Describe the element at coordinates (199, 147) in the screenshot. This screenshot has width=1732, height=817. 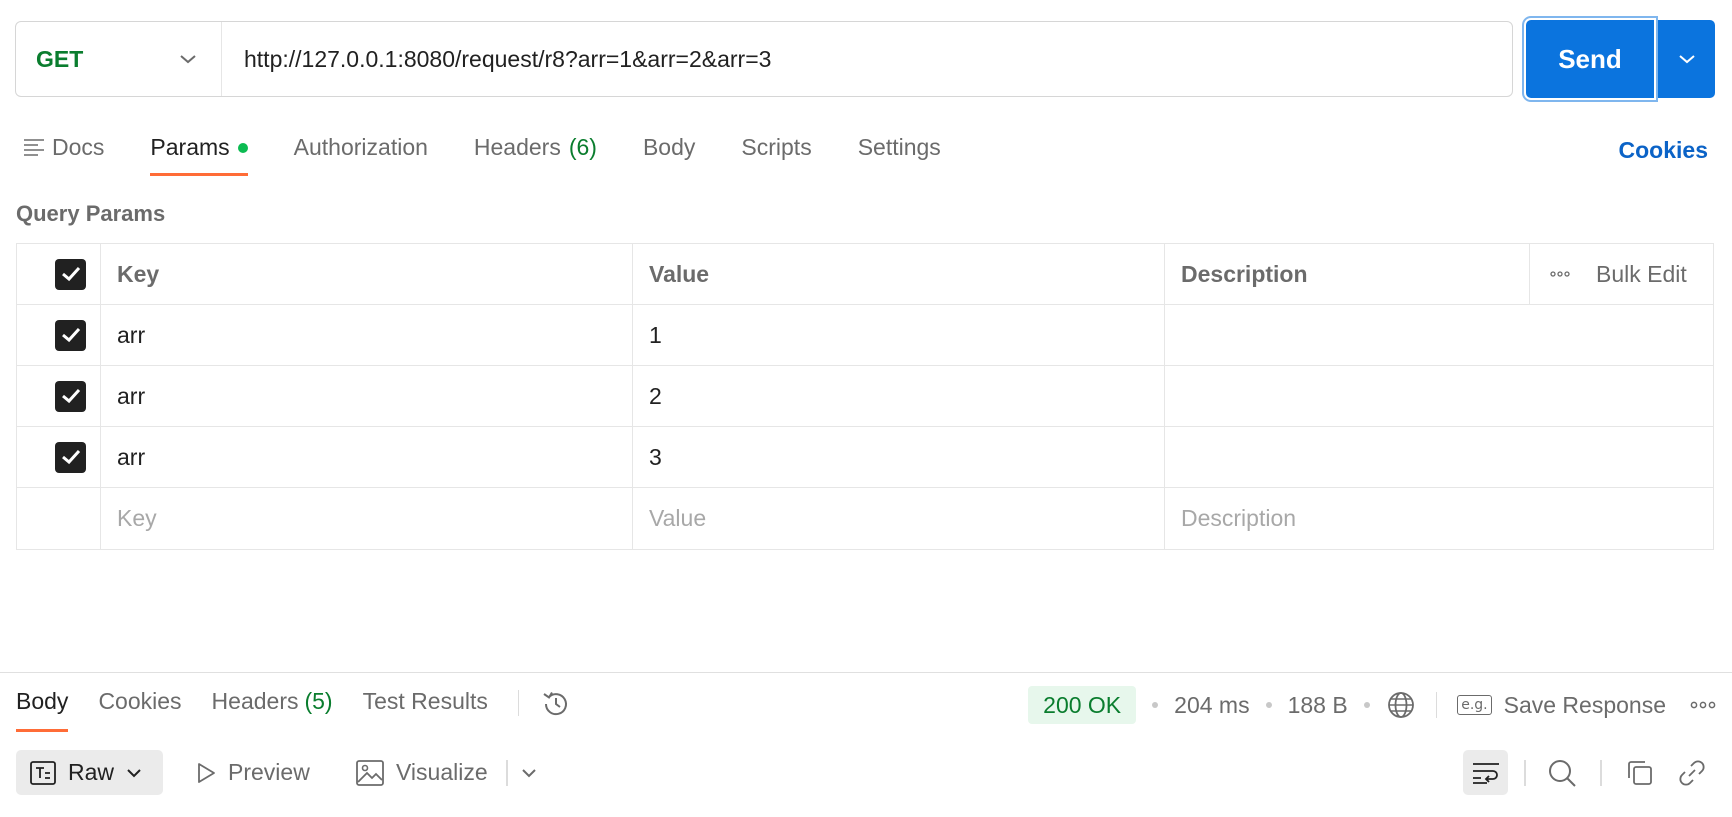
I see `tab-params: Params` at that location.